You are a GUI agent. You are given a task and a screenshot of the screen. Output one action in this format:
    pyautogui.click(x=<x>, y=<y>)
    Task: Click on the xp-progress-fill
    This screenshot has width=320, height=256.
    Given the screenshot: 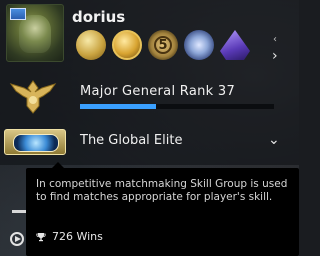 What is the action you would take?
    pyautogui.click(x=118, y=106)
    